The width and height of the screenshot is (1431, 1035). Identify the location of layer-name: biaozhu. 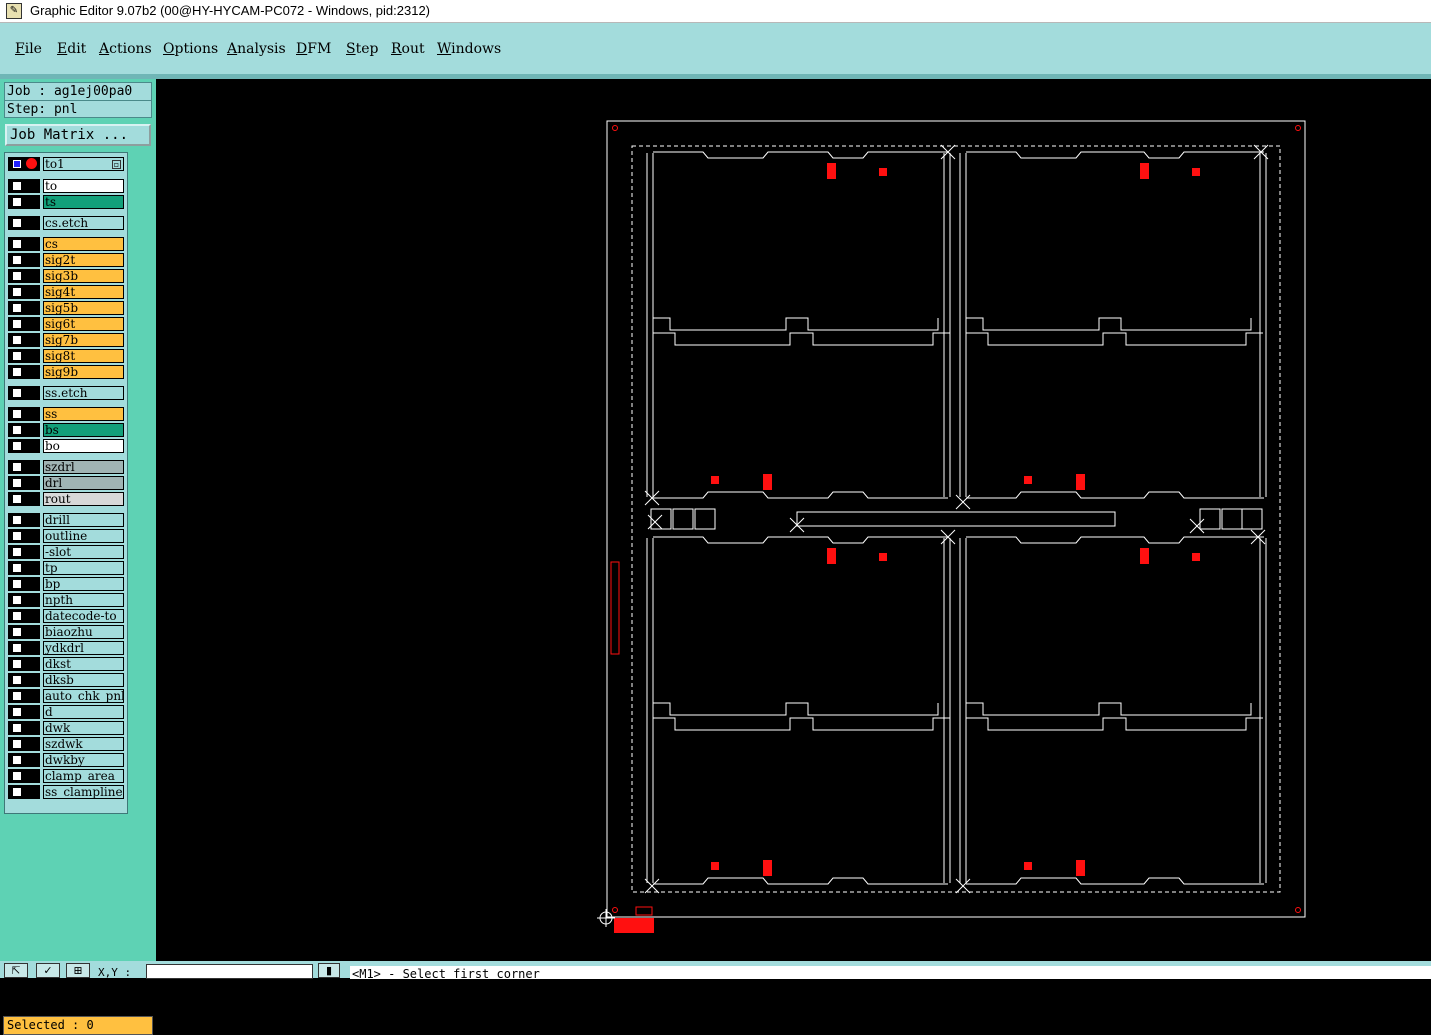
(83, 632).